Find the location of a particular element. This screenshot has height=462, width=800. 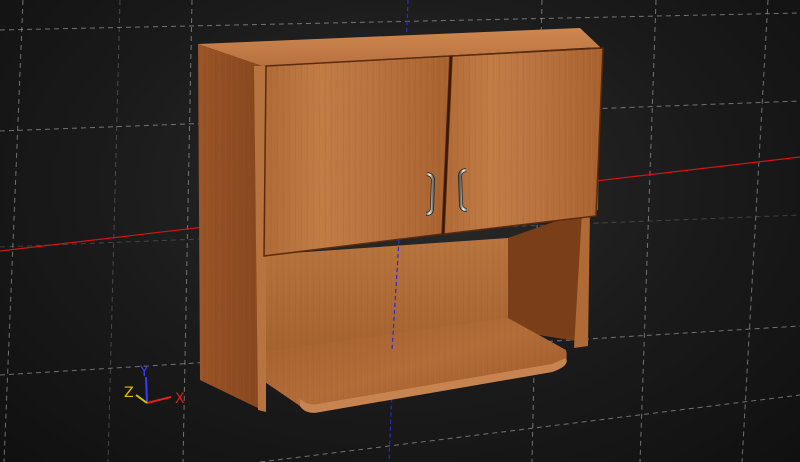

gizmo-y-label: Y is located at coordinates (144, 372).